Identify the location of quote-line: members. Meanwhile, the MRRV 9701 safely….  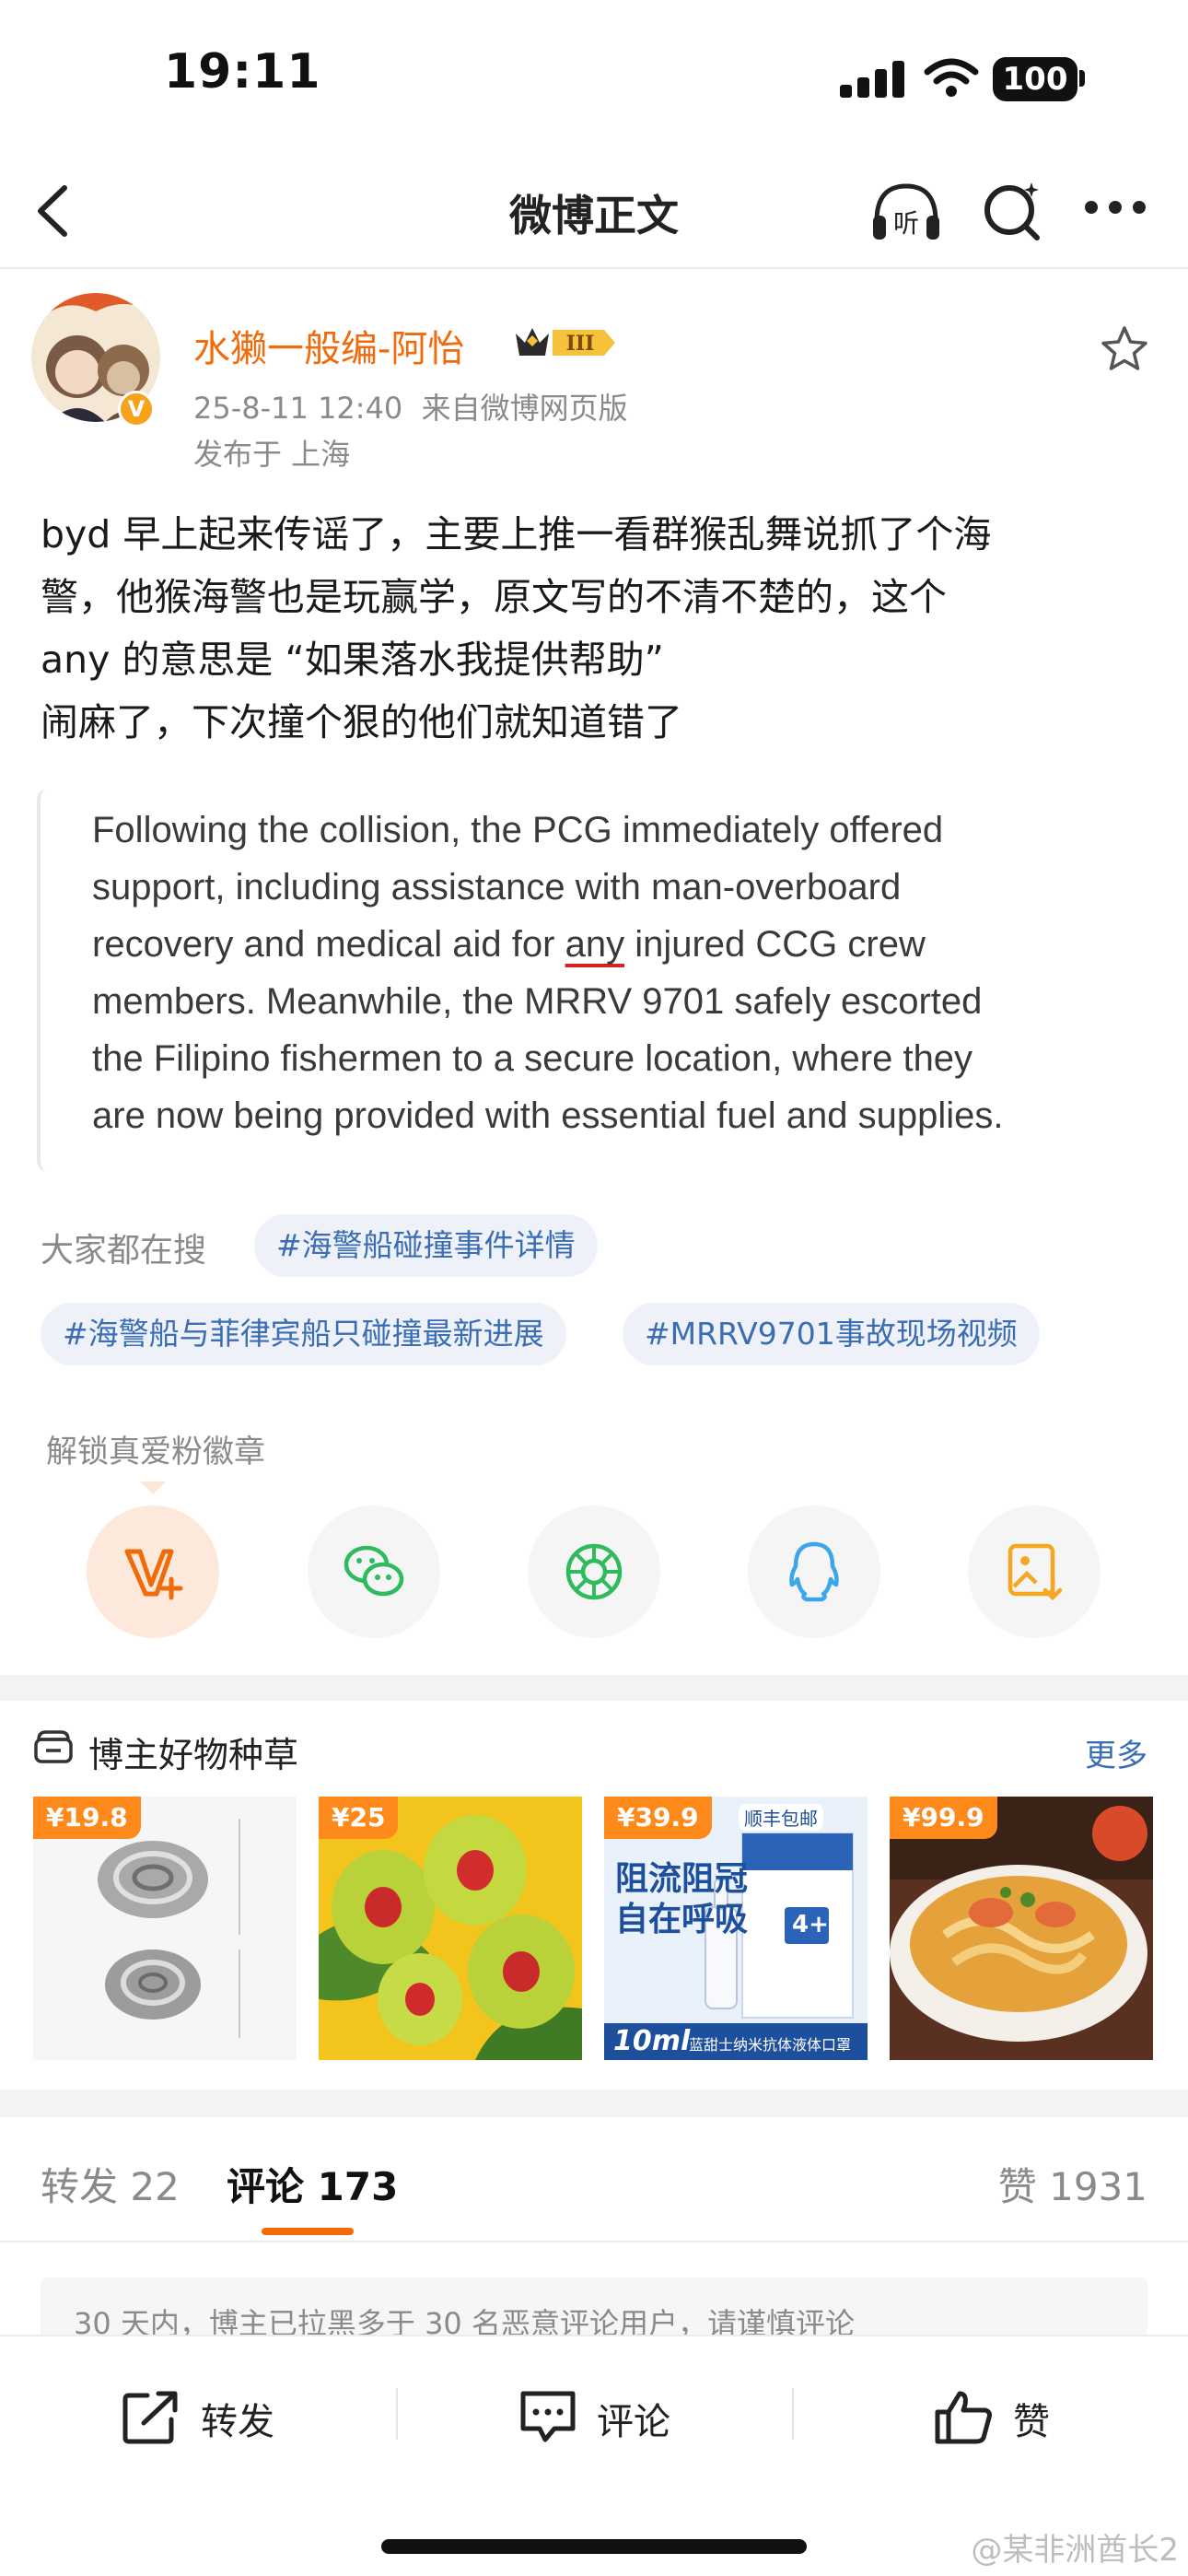
(538, 1001).